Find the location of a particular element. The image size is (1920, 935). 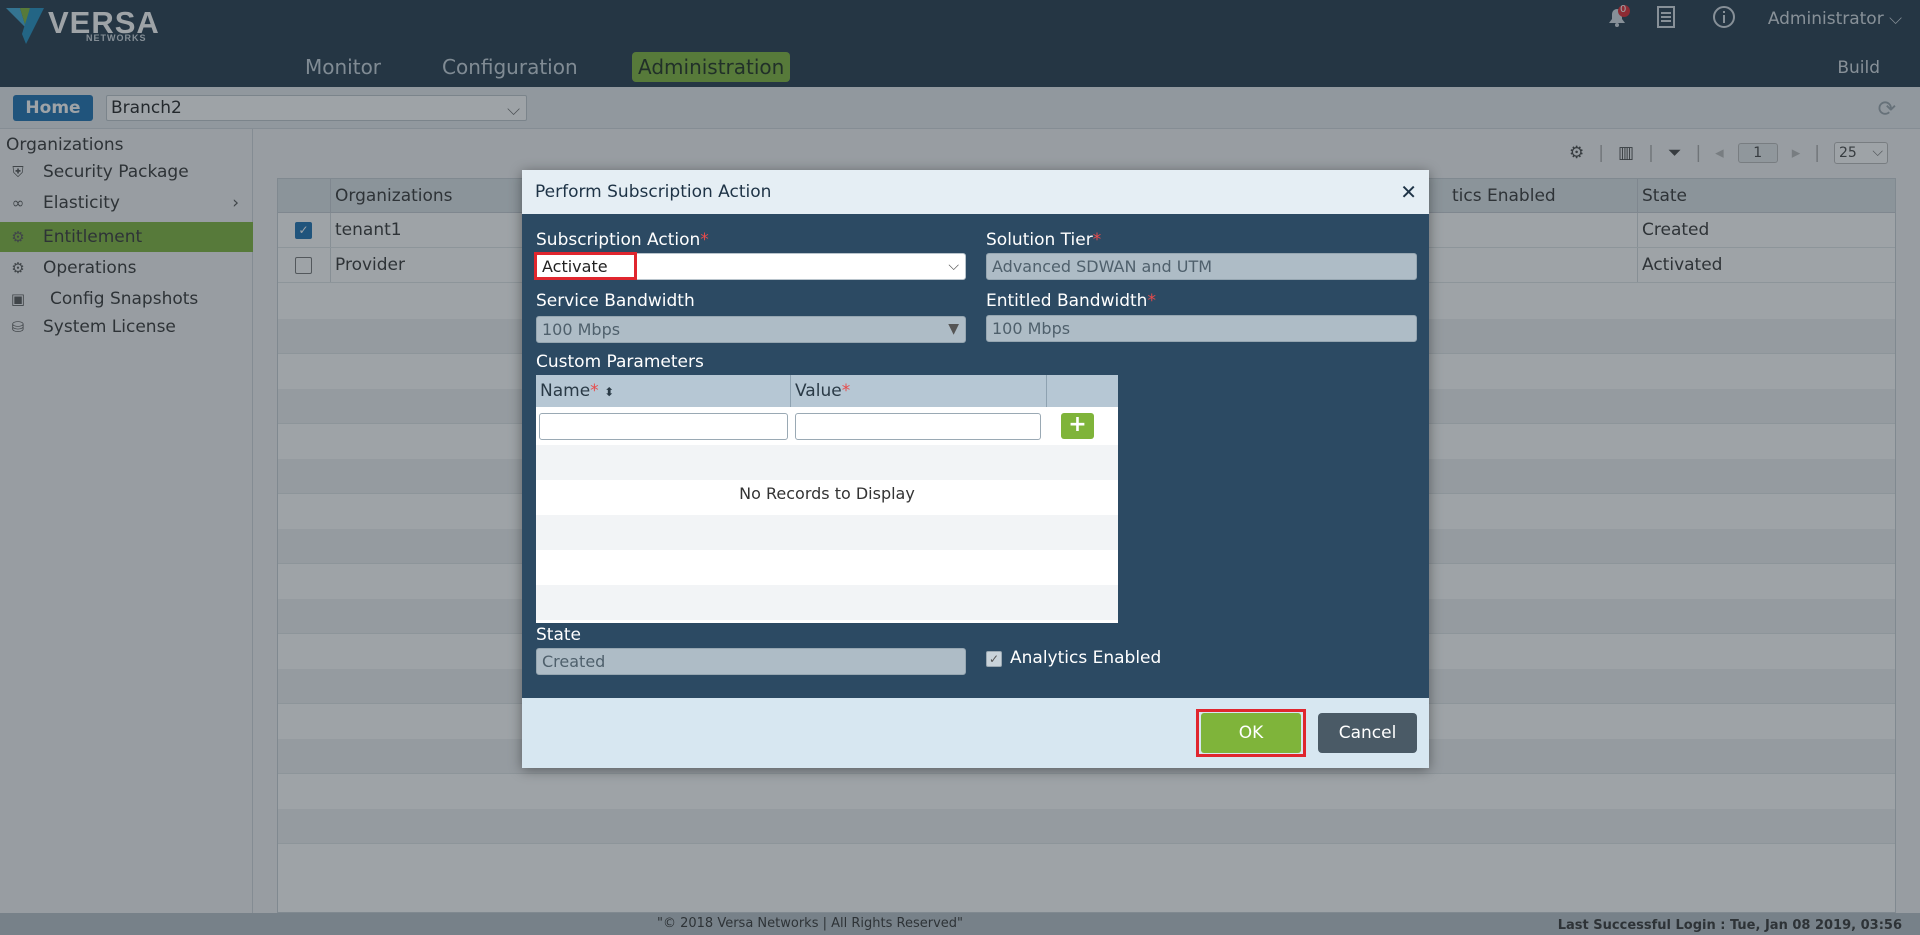

param-name-input is located at coordinates (663, 426).